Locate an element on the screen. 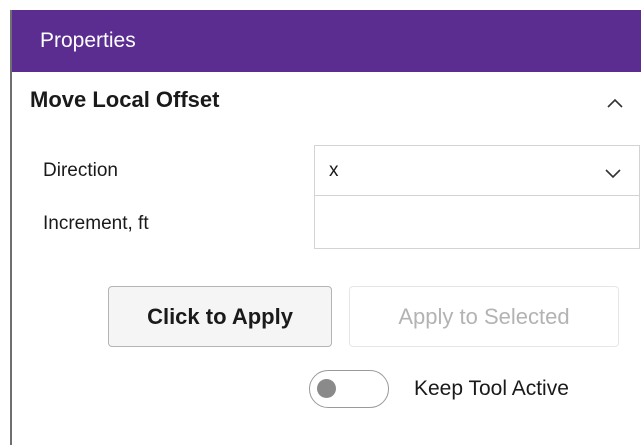 Image resolution: width=641 pixels, height=445 pixels. keep-tool-active-label: Keep Tool Active is located at coordinates (491, 388).